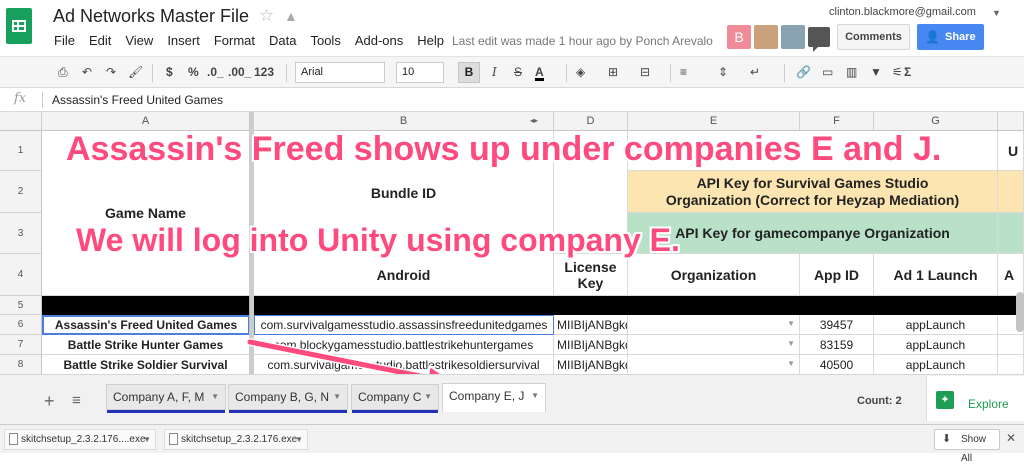  I want to click on menu-addons: Add-ons, so click(379, 40).